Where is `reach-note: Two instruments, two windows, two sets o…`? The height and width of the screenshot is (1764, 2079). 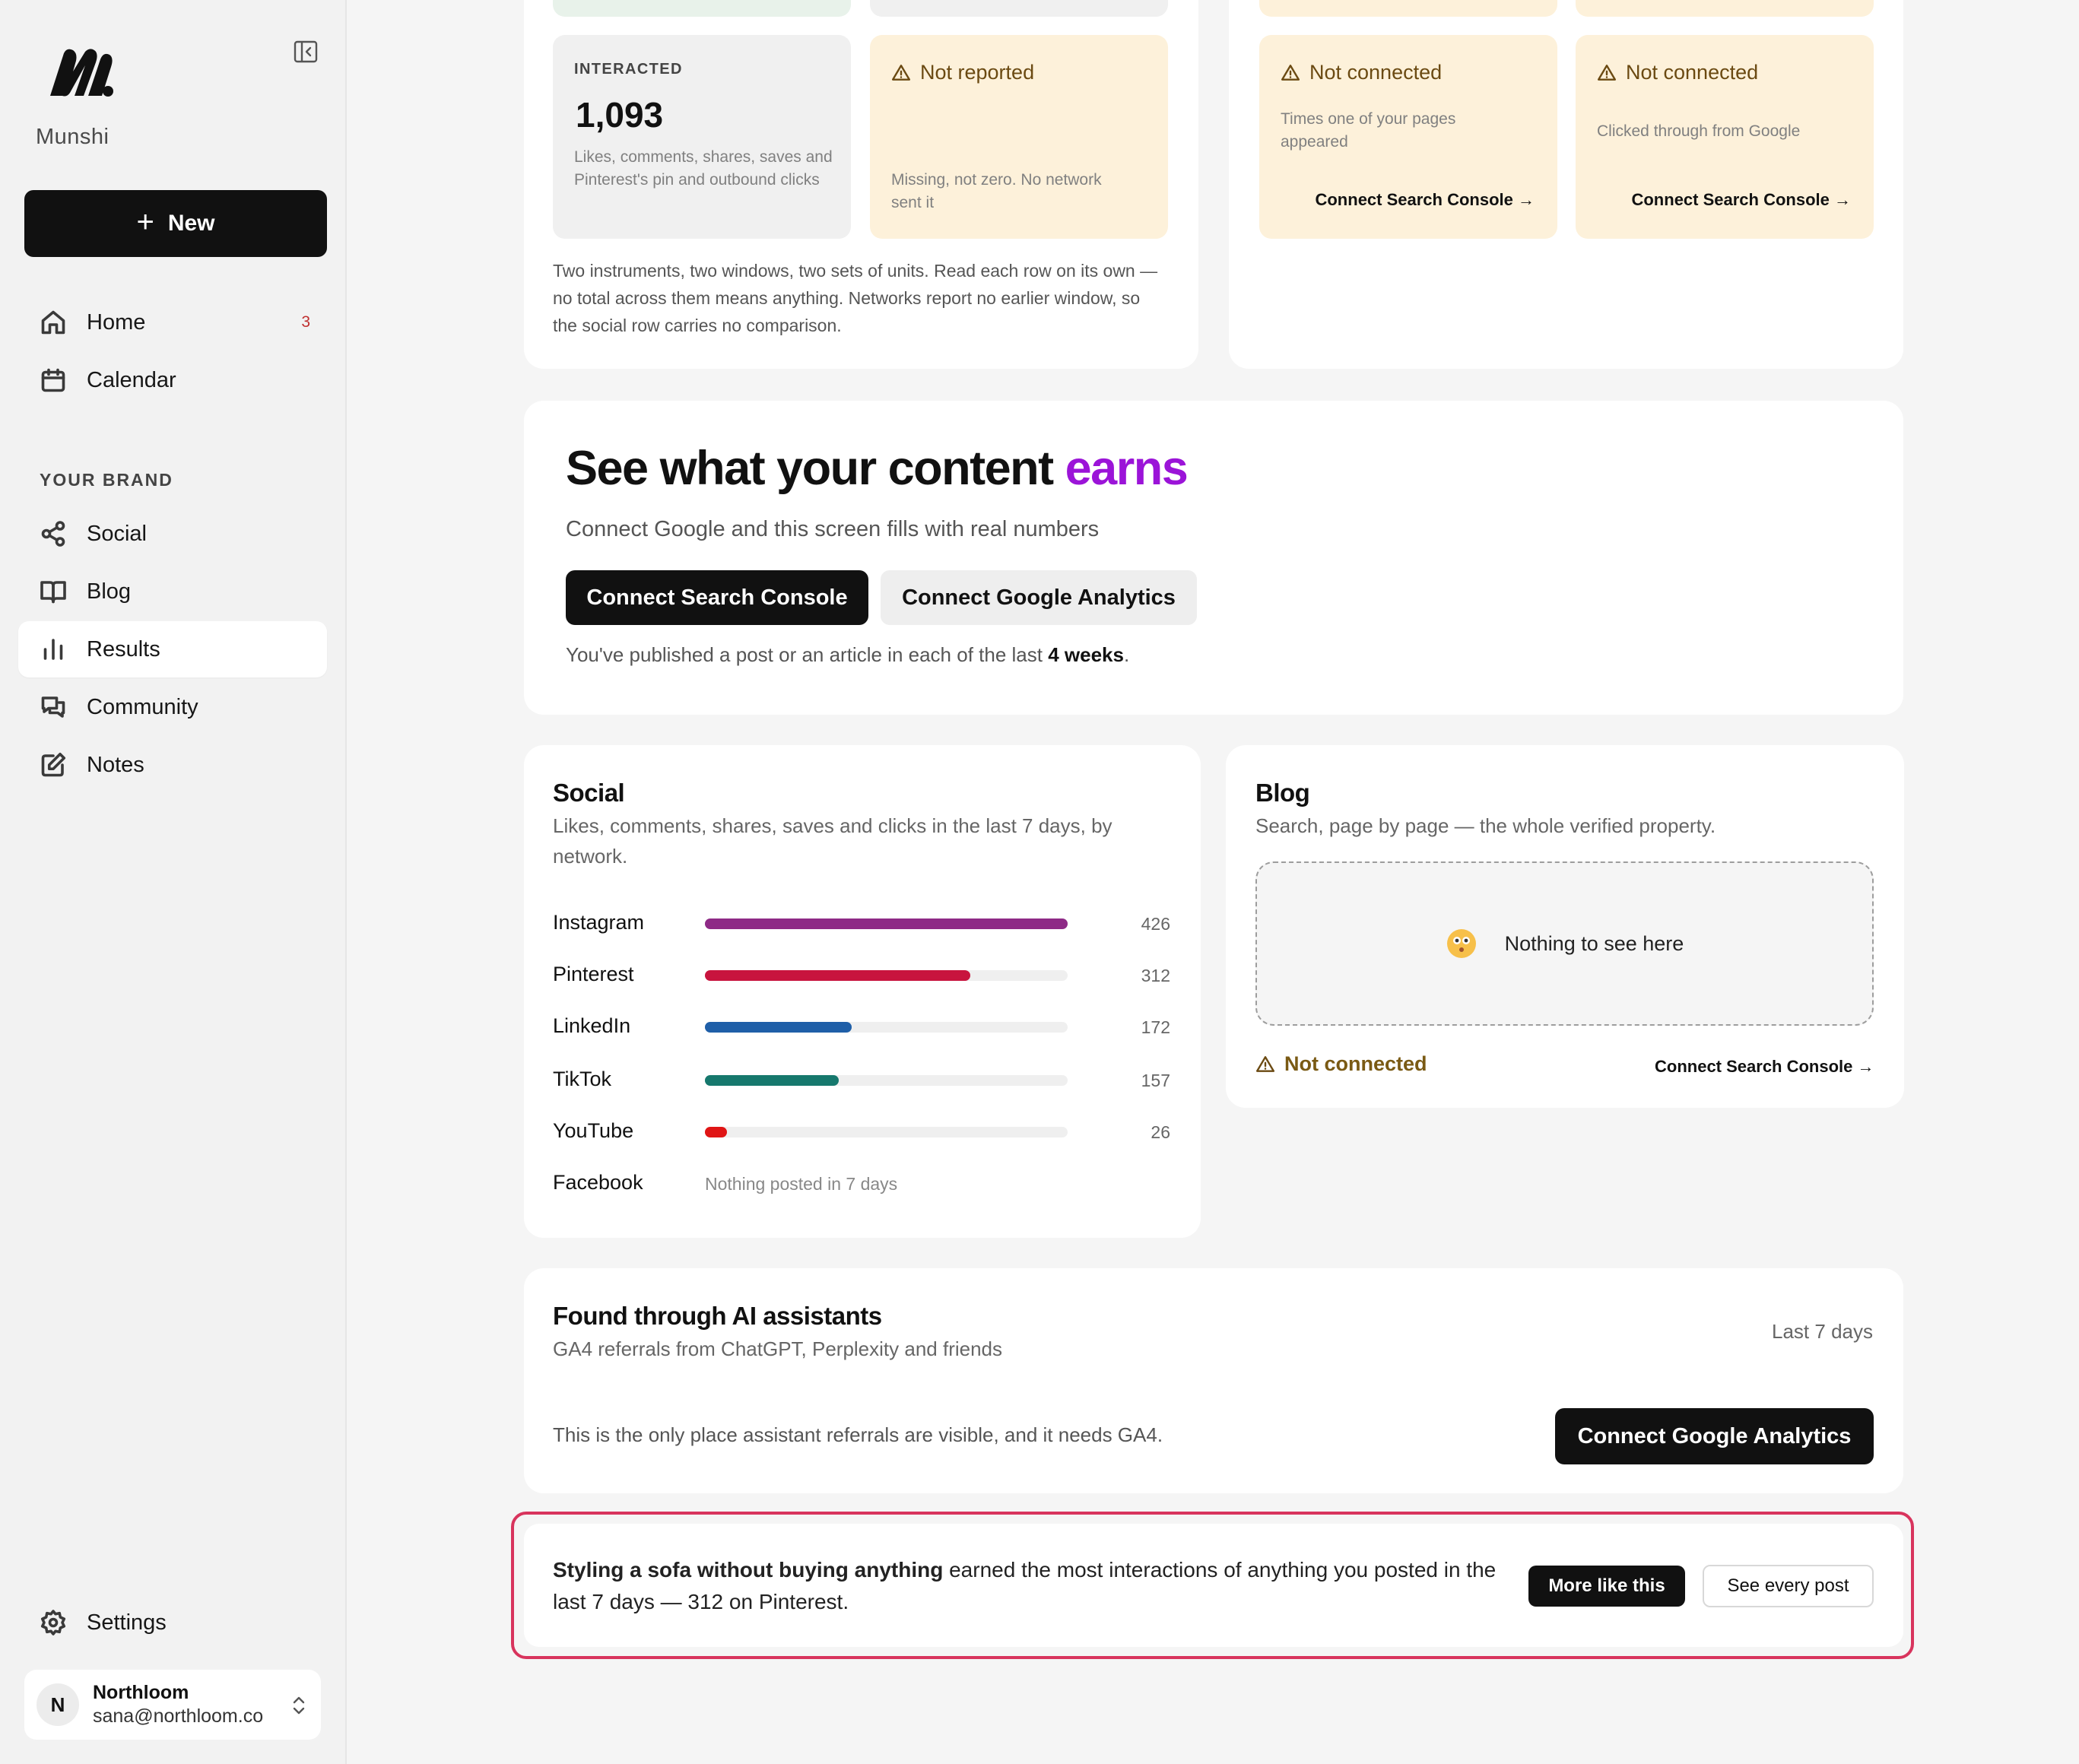
reach-note: Two instruments, two windows, two sets o… is located at coordinates (855, 298).